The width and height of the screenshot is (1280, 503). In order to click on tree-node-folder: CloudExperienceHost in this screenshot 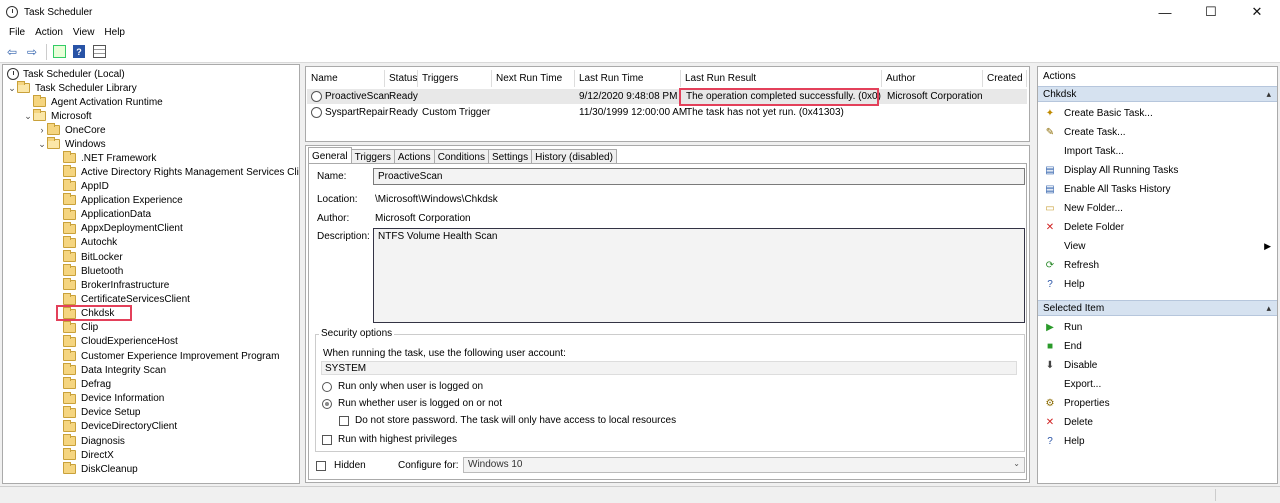, I will do `click(120, 341)`.